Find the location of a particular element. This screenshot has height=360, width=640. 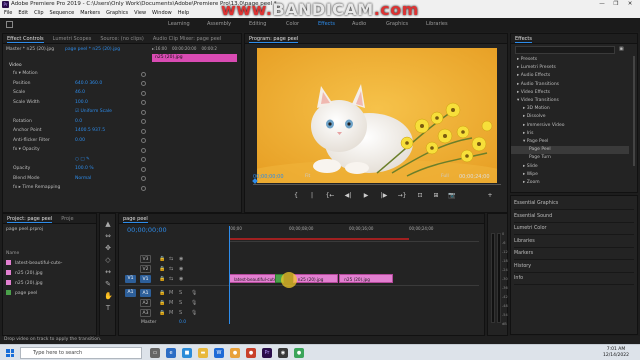

effects-tree-item: ▾ Page Peel is located at coordinates (570, 142).